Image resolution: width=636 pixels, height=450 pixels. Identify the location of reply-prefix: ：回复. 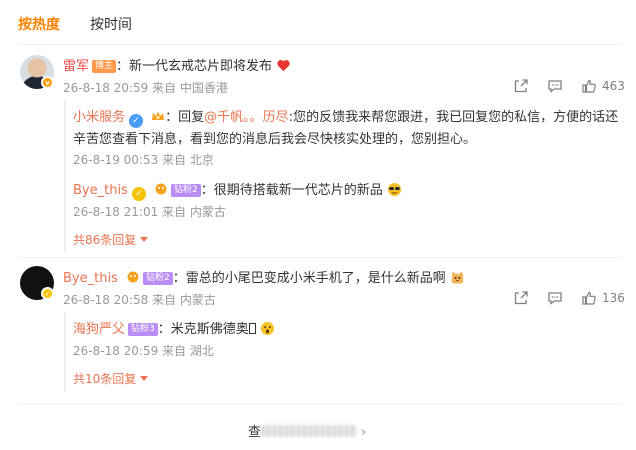
(185, 117).